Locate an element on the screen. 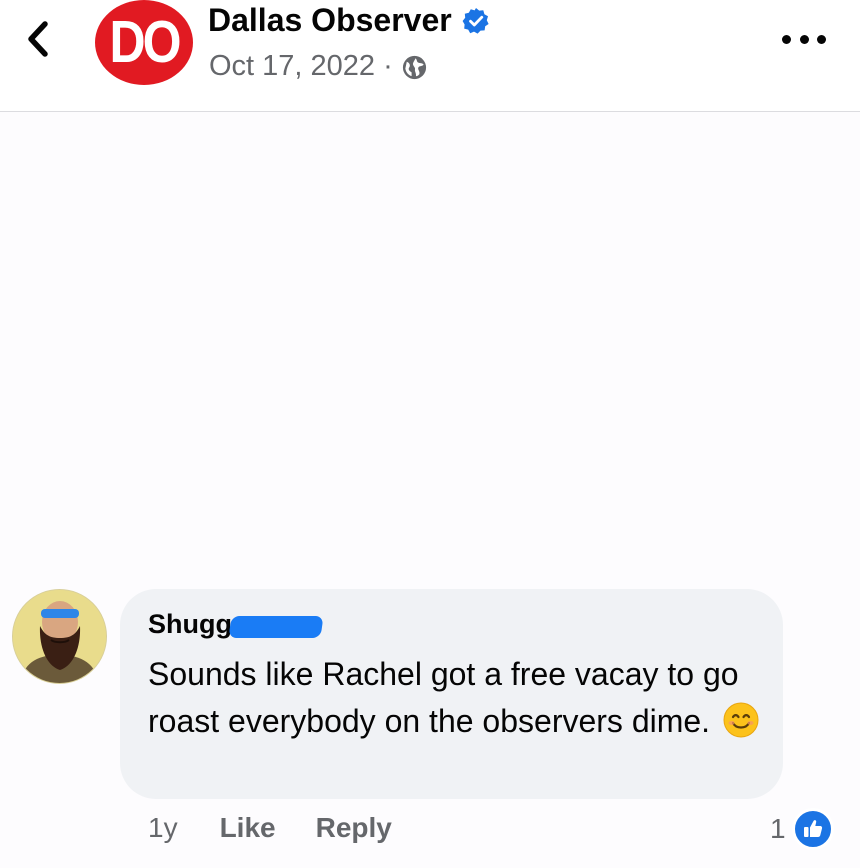 The height and width of the screenshot is (868, 860). page-logo: DO is located at coordinates (144, 42).